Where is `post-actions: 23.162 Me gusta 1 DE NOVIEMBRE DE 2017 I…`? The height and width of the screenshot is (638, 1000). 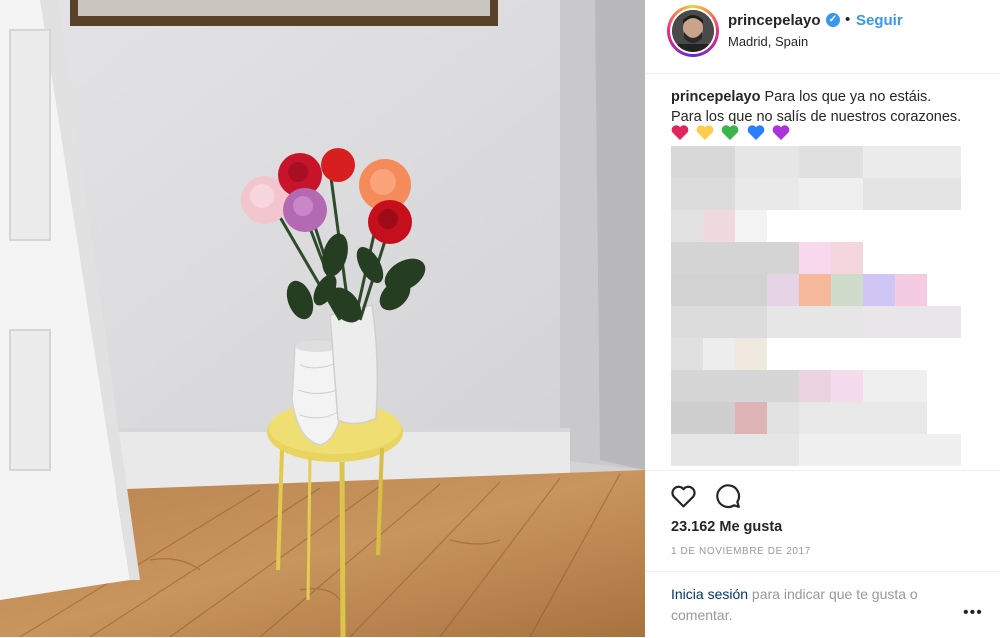 post-actions: 23.162 Me gusta 1 DE NOVIEMBRE DE 2017 I… is located at coordinates (822, 554).